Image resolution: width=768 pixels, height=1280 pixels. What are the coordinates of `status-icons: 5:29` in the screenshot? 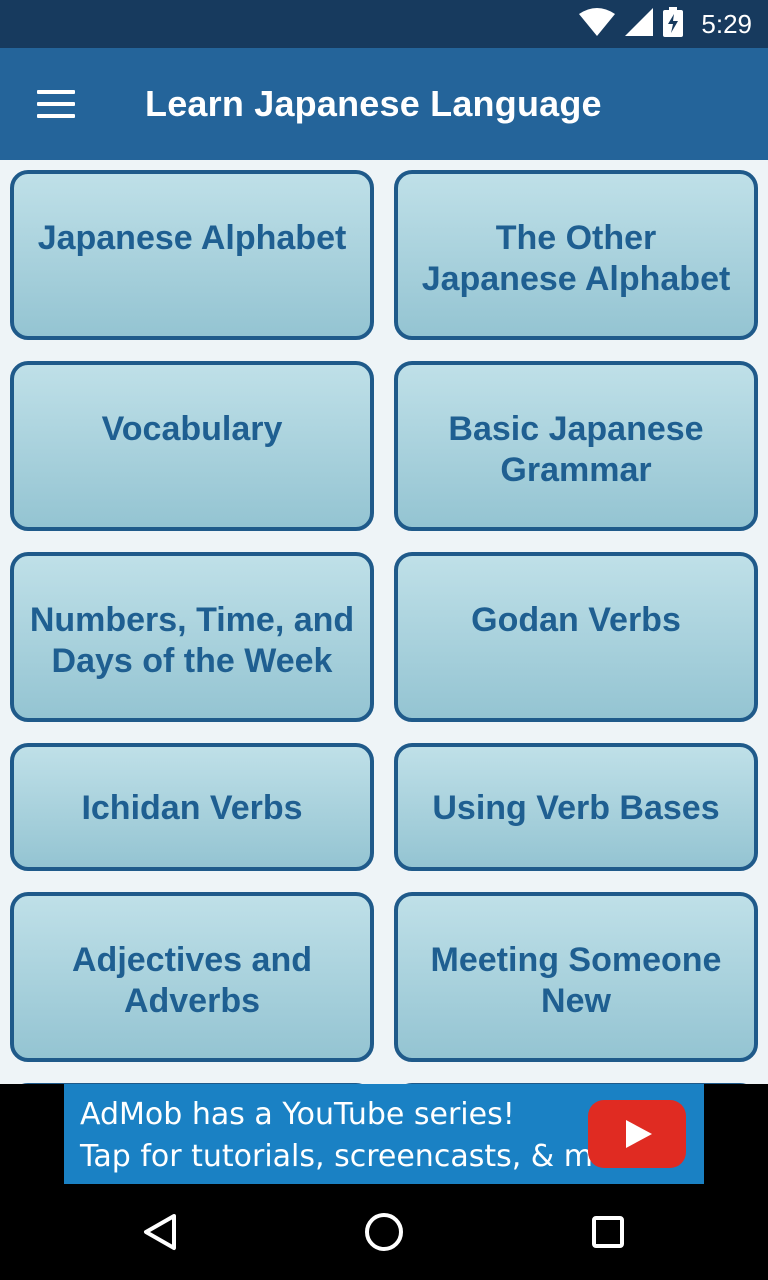 It's located at (665, 24).